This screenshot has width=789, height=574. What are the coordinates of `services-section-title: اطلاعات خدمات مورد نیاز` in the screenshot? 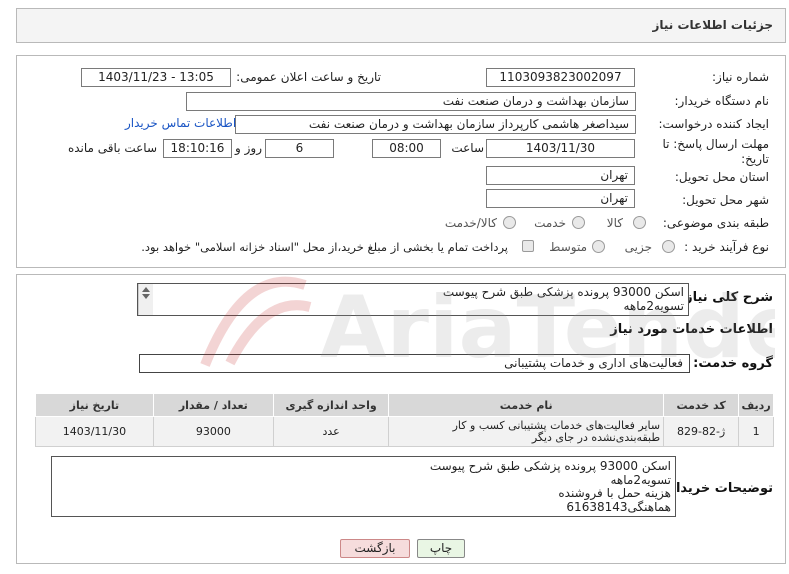 It's located at (691, 329).